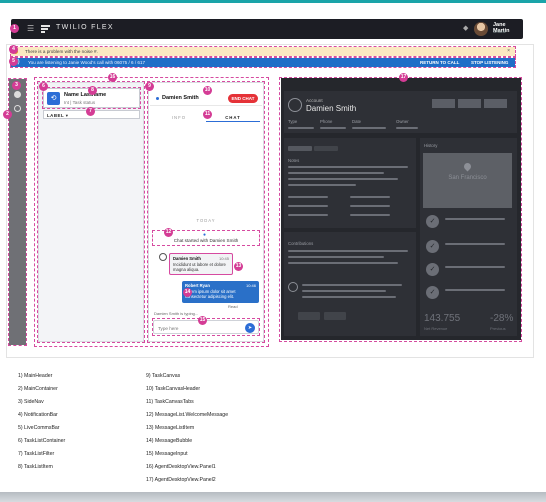 The width and height of the screenshot is (546, 502). I want to click on legend-item: 8) TaskListItem, so click(35, 467).